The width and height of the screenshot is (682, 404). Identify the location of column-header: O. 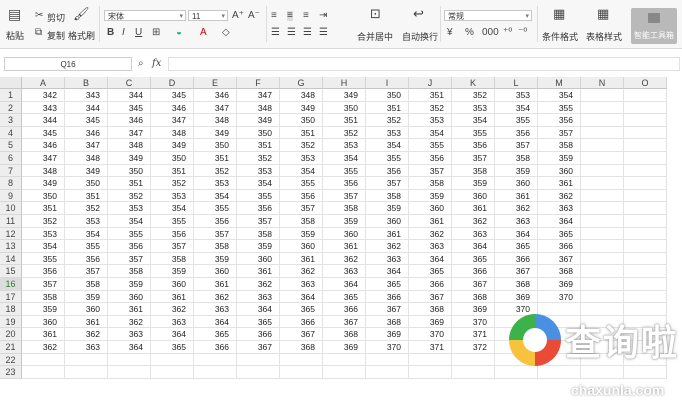
(645, 83).